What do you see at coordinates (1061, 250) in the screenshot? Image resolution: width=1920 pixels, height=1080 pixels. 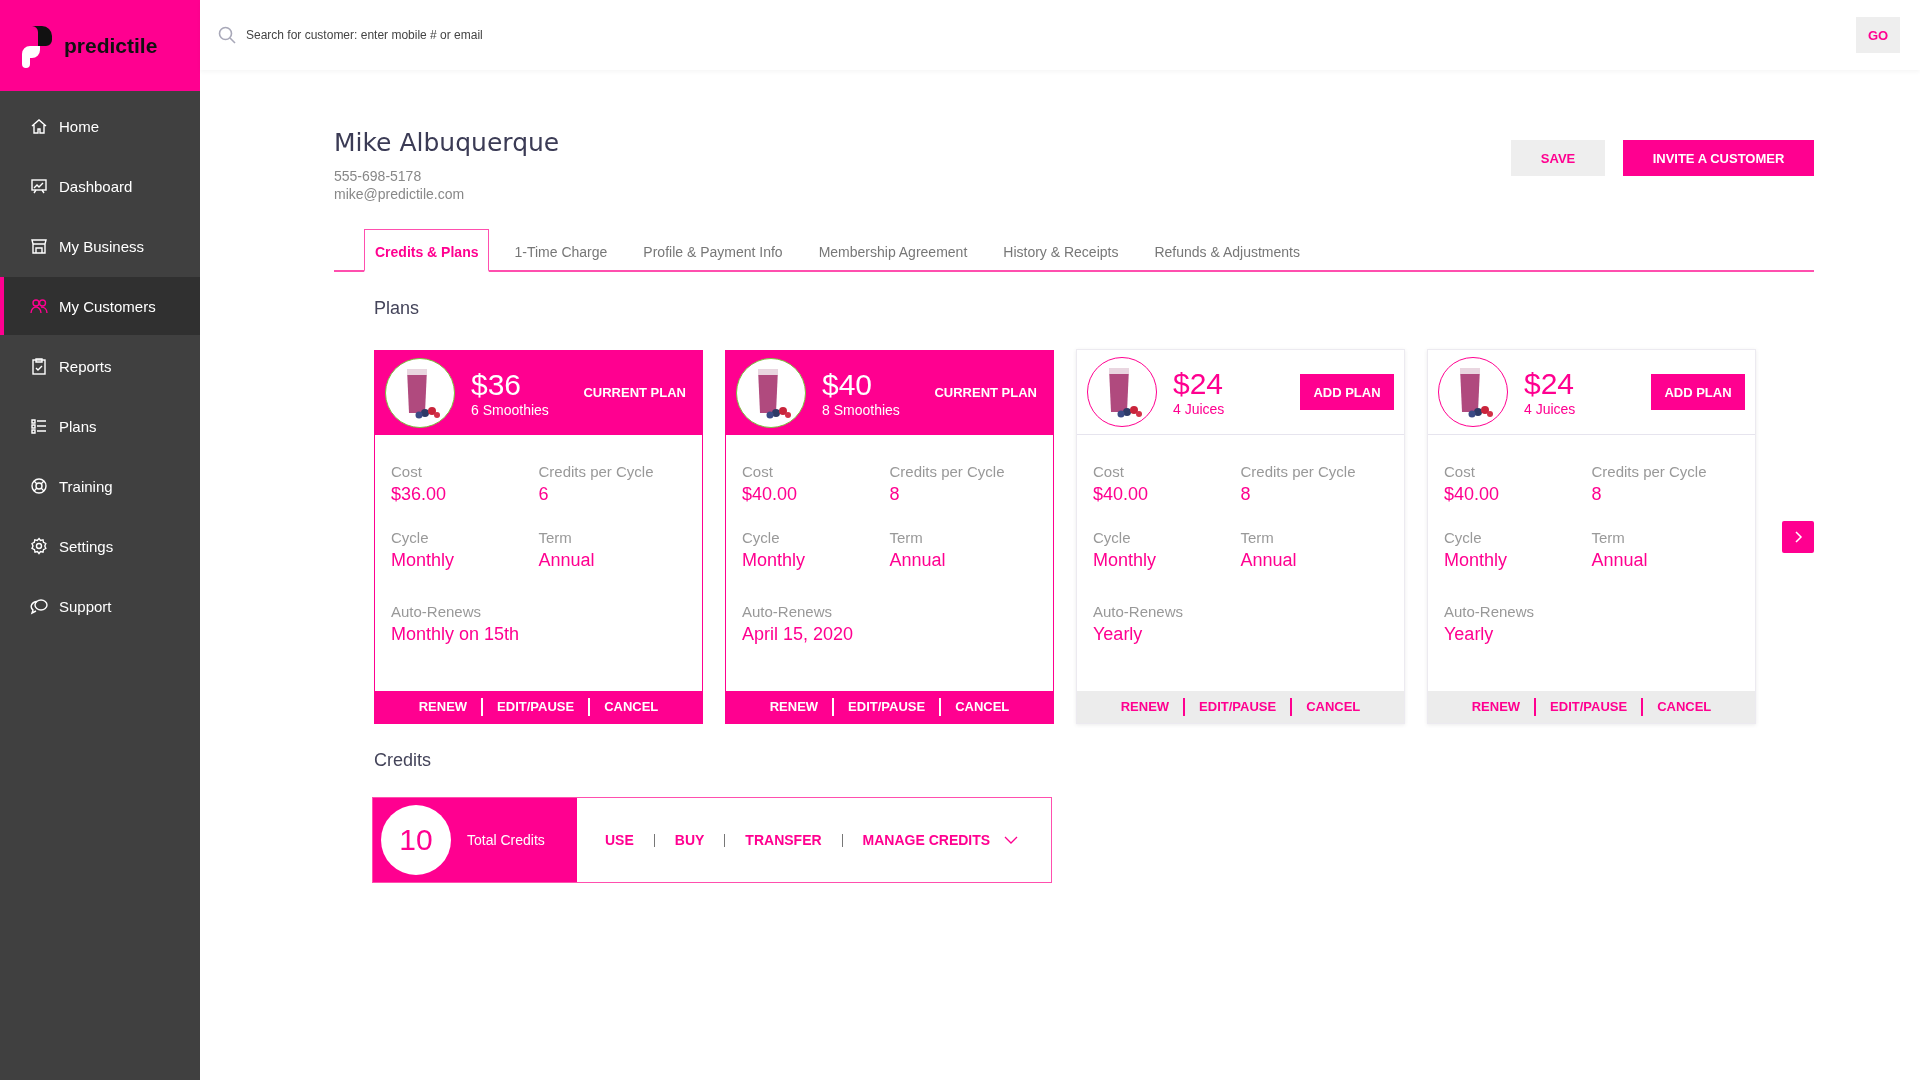 I see `tab: History & Receipts` at bounding box center [1061, 250].